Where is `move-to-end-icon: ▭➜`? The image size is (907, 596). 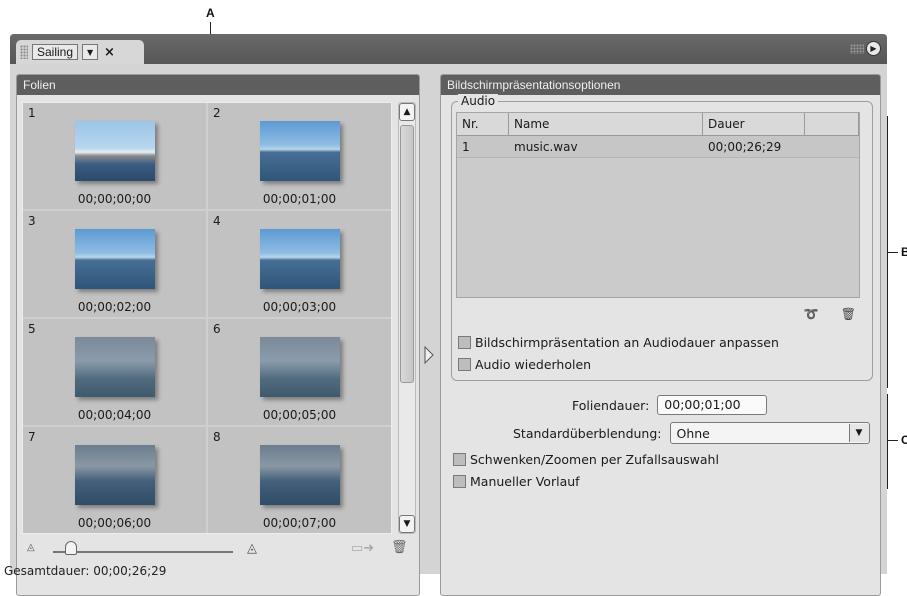 move-to-end-icon: ▭➜ is located at coordinates (362, 548).